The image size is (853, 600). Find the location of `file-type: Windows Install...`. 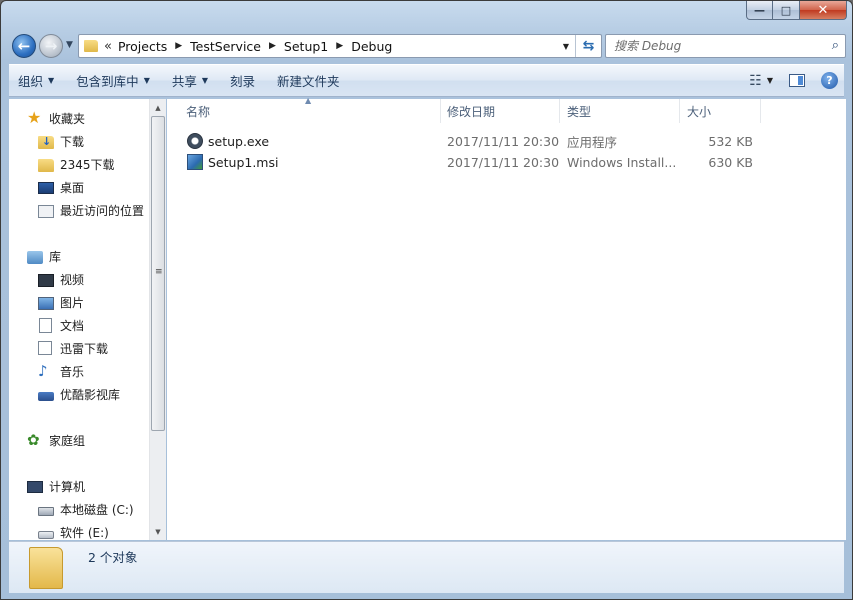

file-type: Windows Install... is located at coordinates (621, 162).